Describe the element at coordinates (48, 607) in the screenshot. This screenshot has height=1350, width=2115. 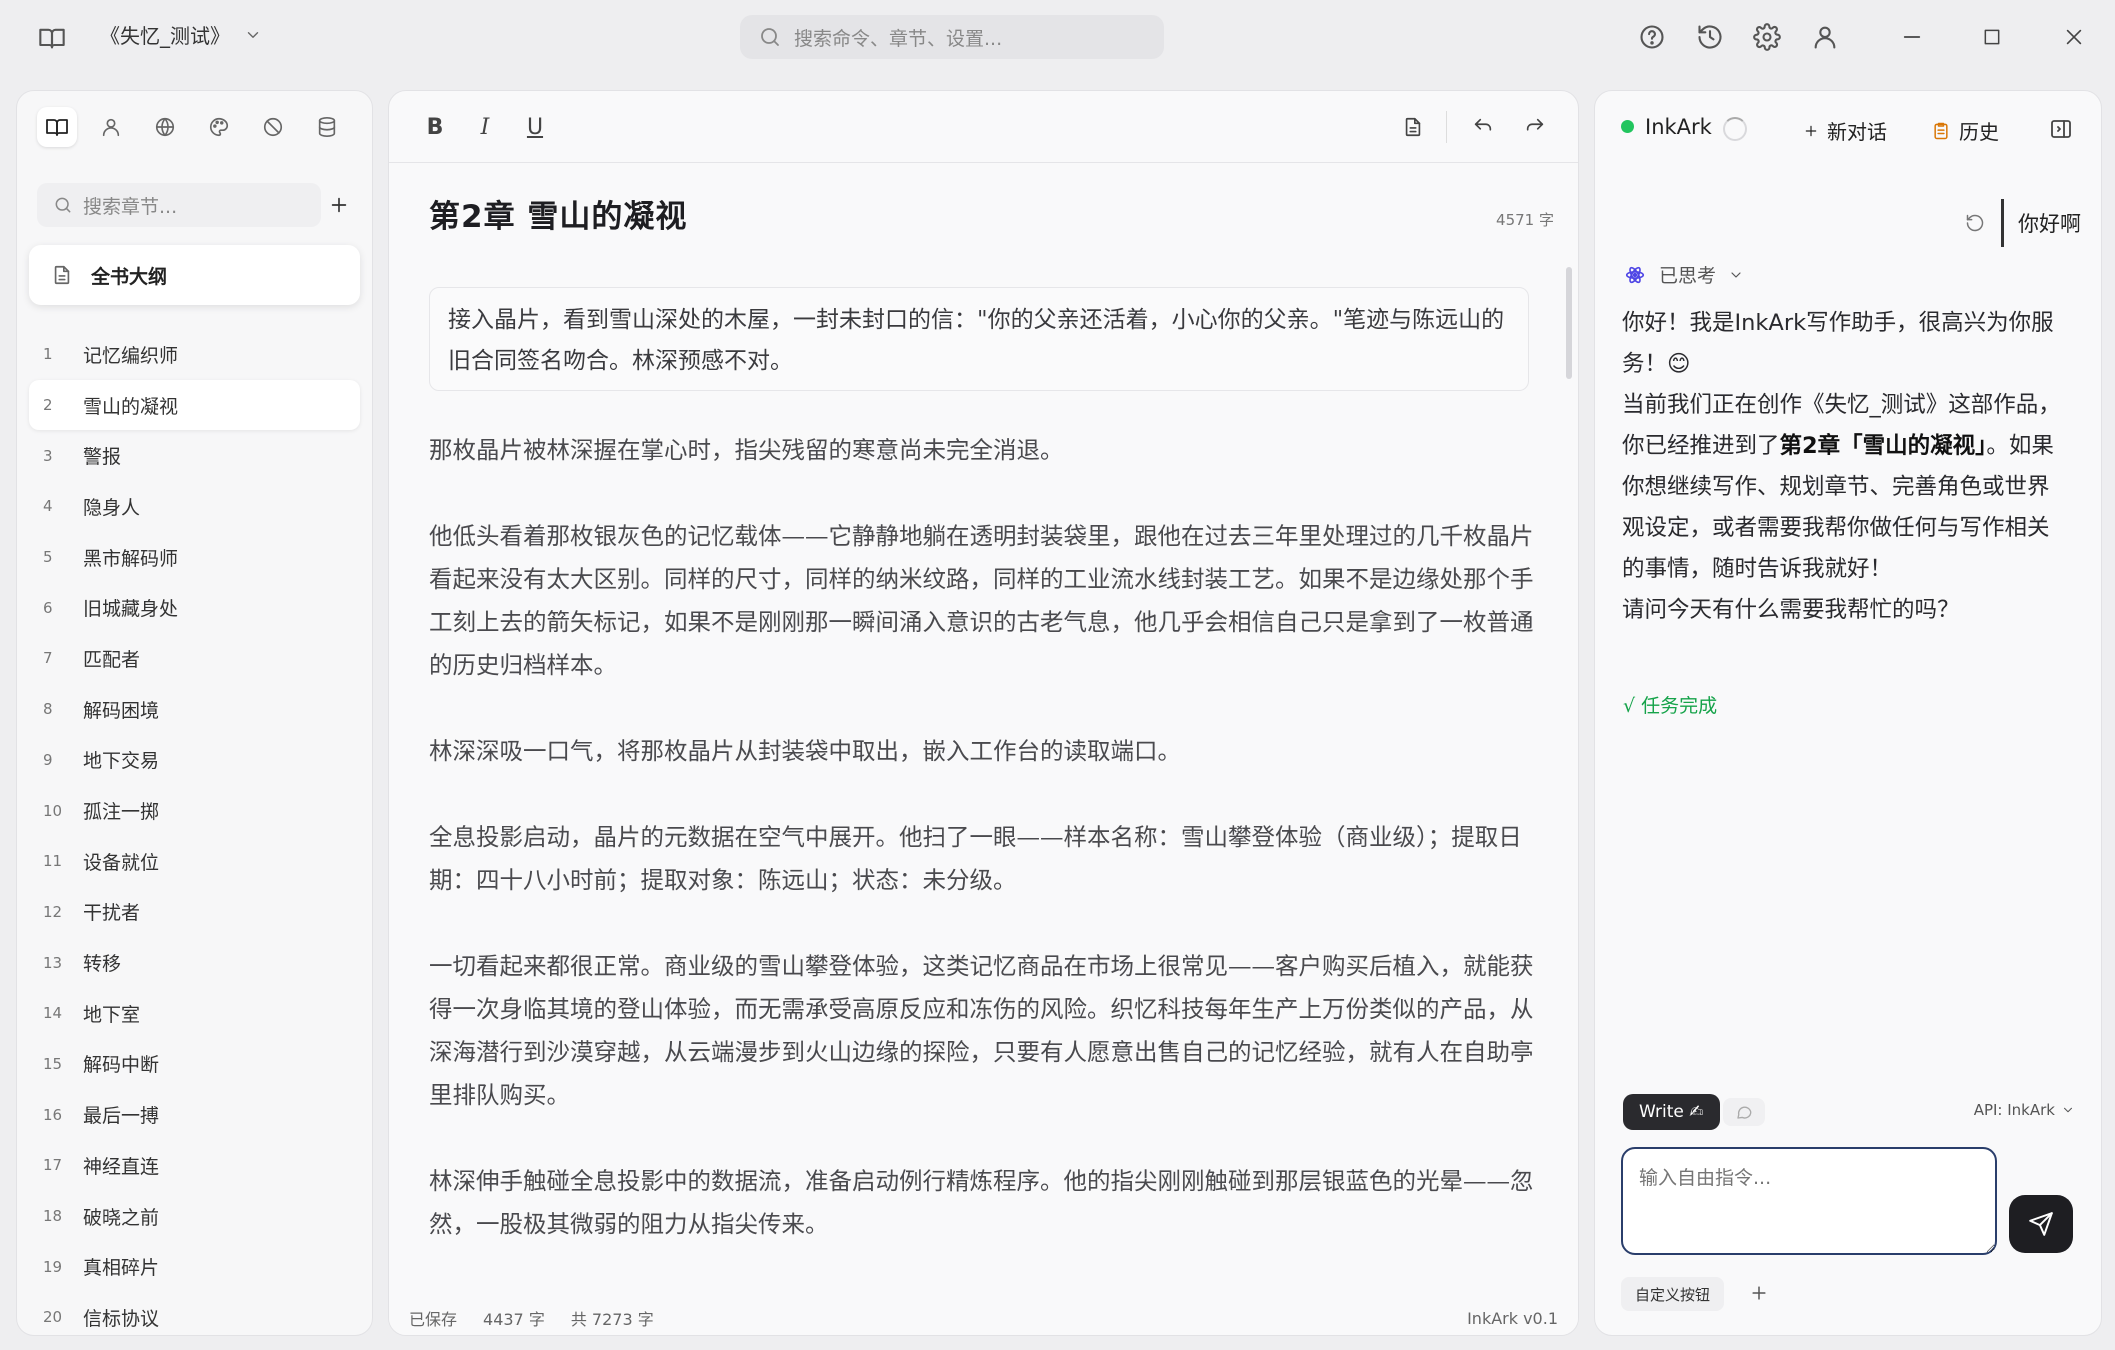
I see `chapter-number: 6` at that location.